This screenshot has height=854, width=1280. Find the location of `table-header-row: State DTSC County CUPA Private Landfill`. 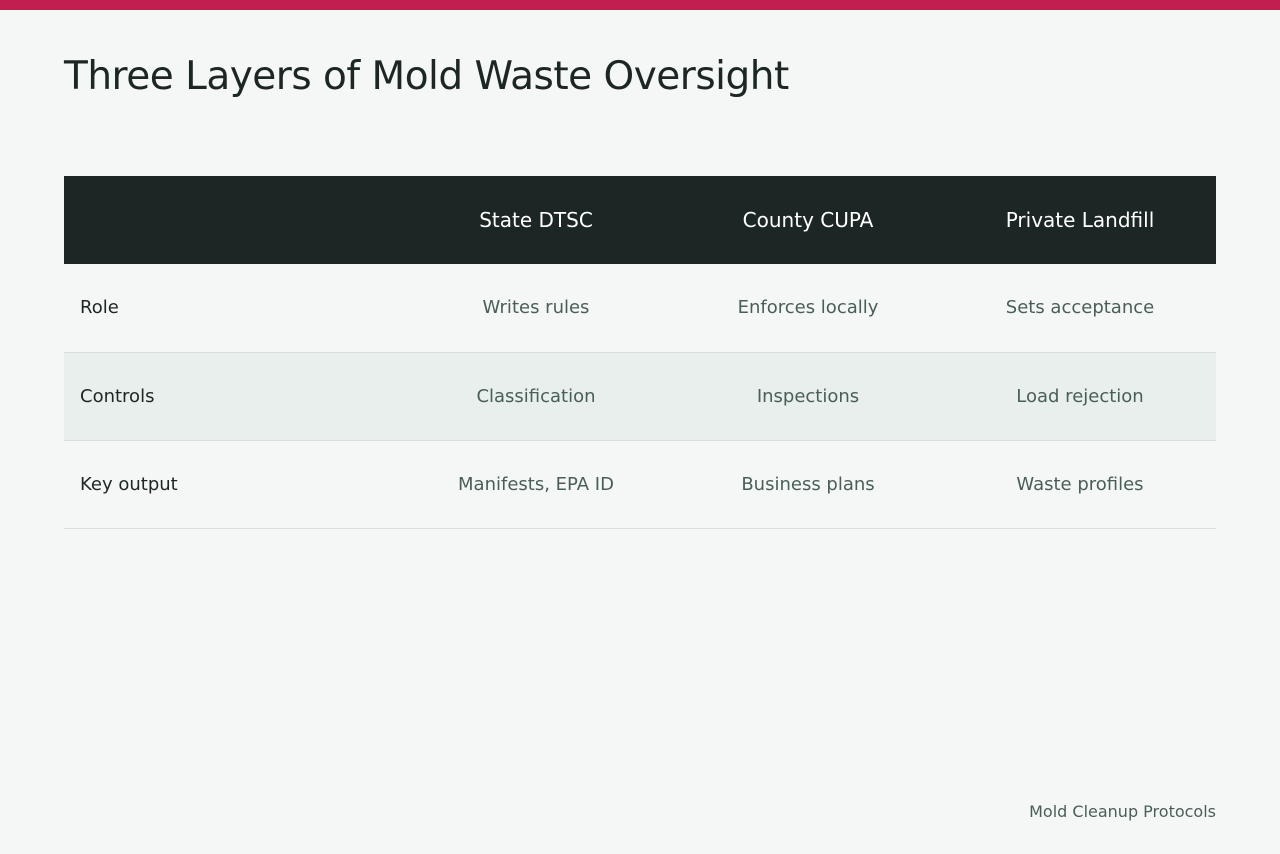

table-header-row: State DTSC County CUPA Private Landfill is located at coordinates (640, 220).